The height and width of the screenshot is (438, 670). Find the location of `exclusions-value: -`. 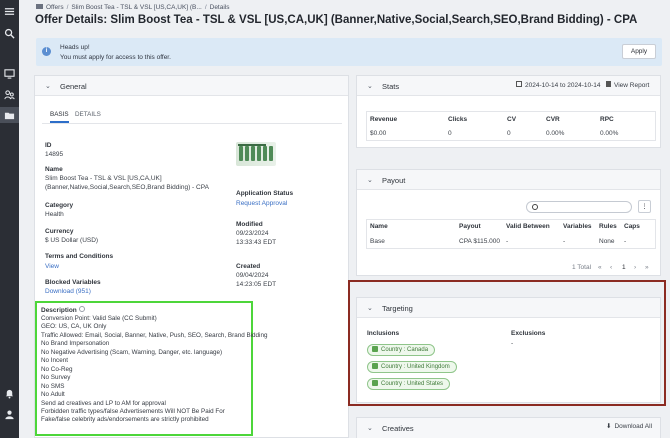

exclusions-value: - is located at coordinates (512, 343).